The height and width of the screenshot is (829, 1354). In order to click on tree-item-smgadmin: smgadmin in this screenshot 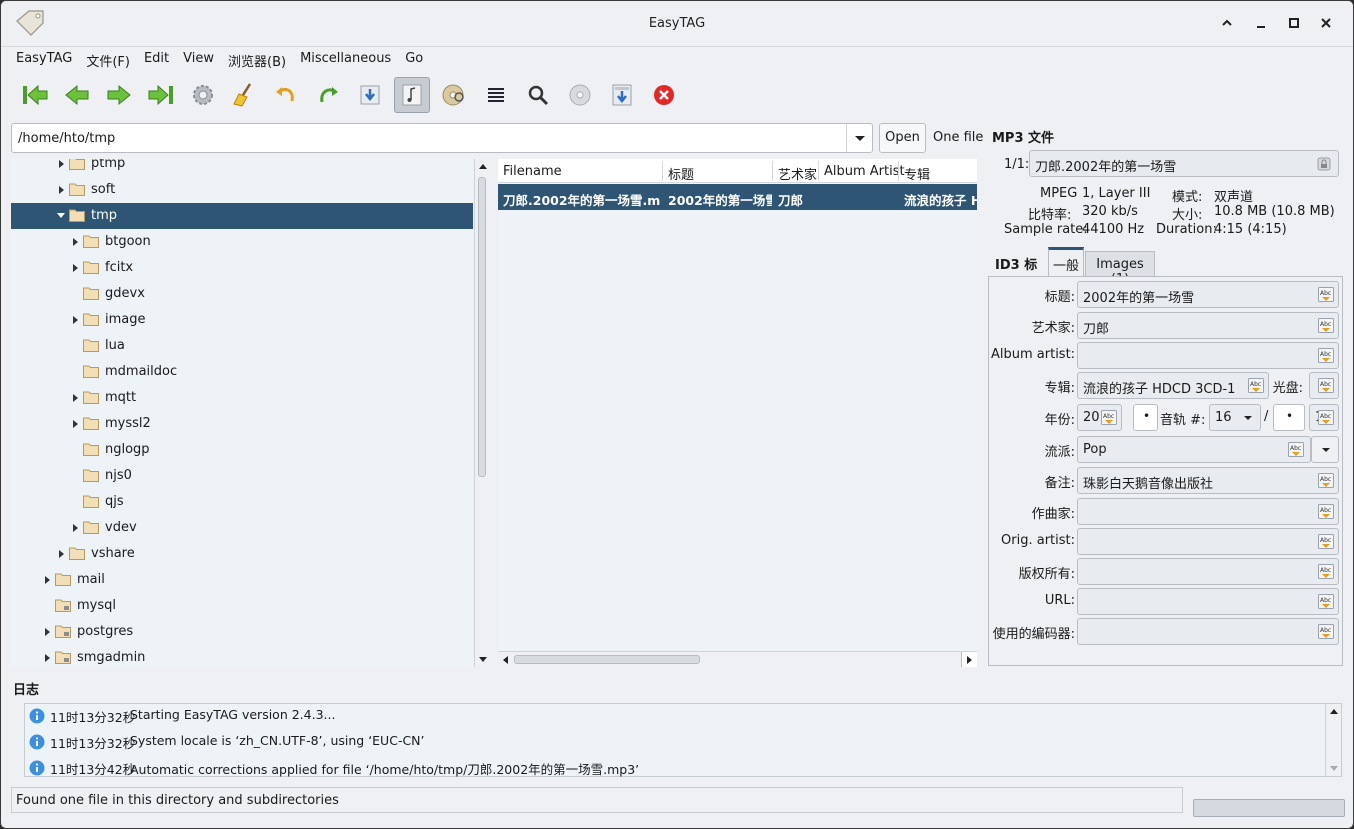, I will do `click(242, 656)`.